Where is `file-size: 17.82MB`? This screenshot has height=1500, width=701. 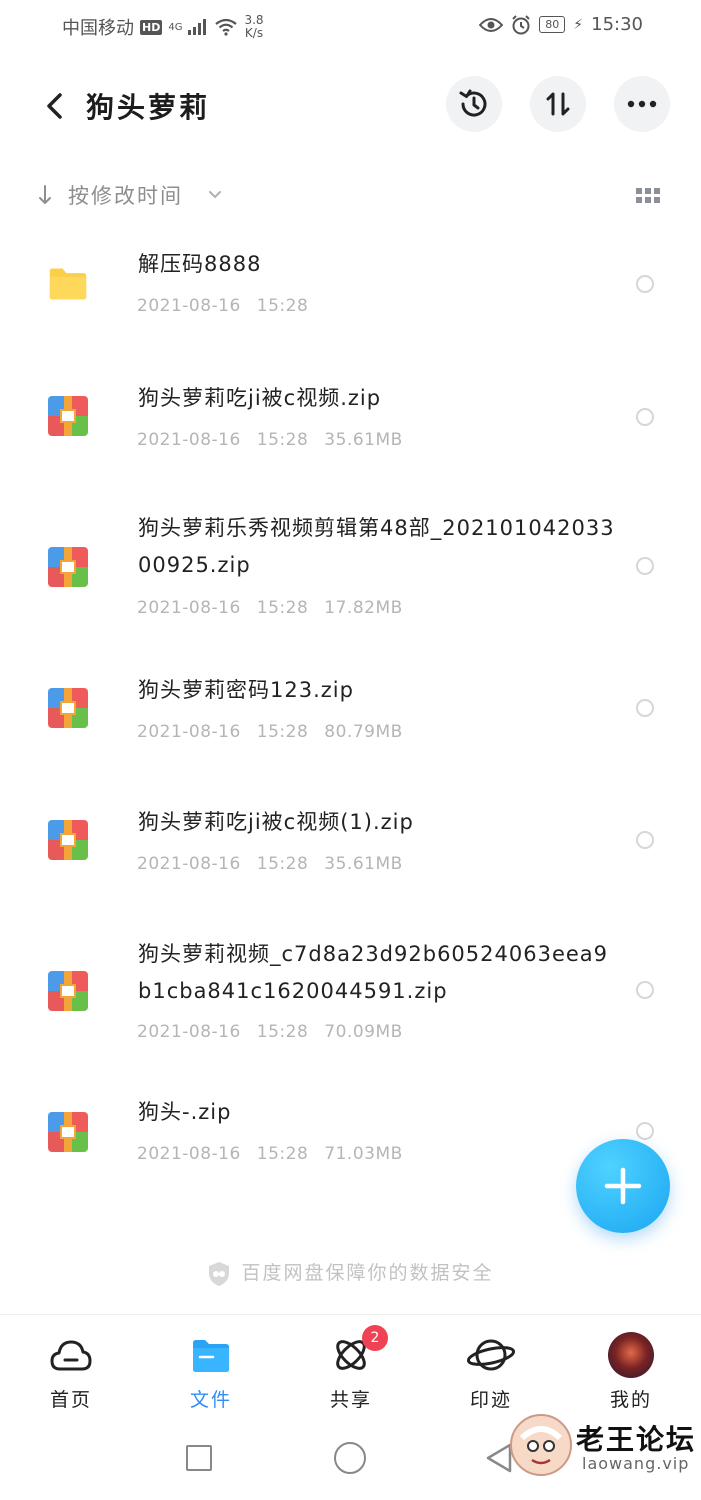 file-size: 17.82MB is located at coordinates (363, 608).